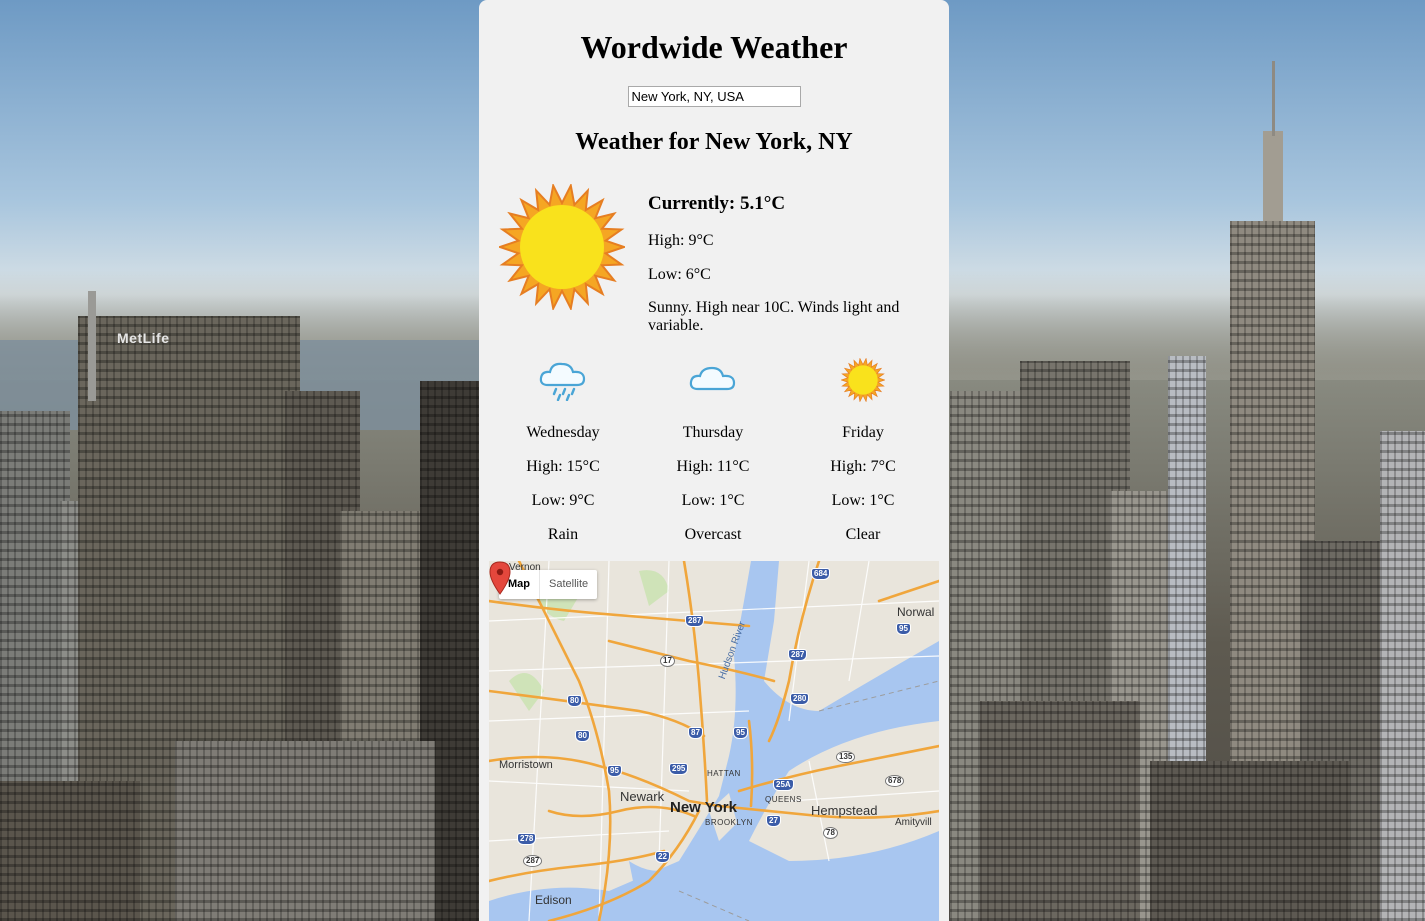  Describe the element at coordinates (568, 584) in the screenshot. I see `satellite-view-button: Satellite` at that location.